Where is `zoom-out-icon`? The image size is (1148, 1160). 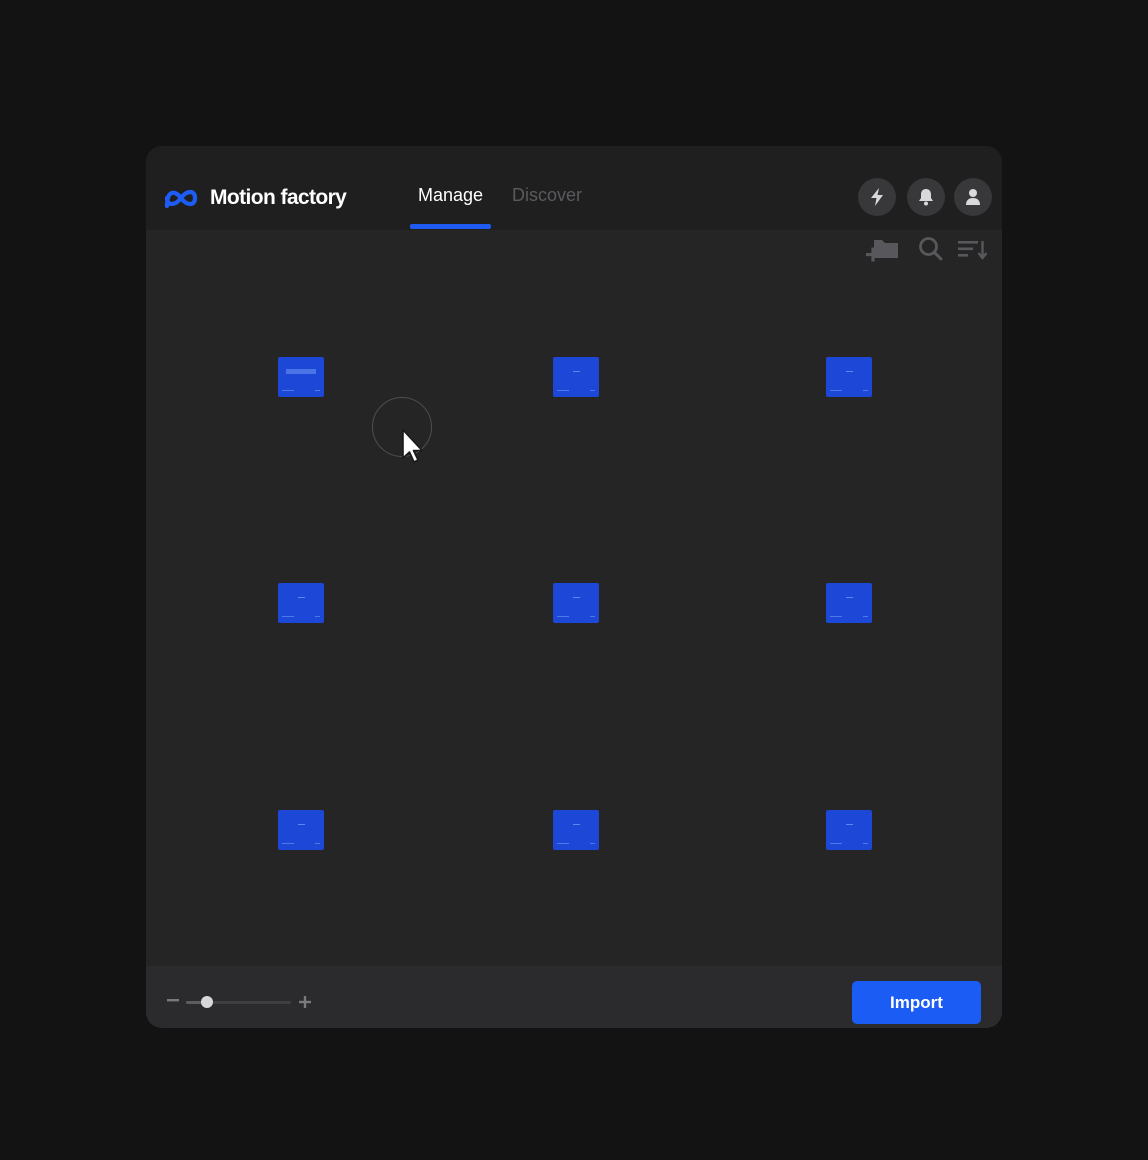
zoom-out-icon is located at coordinates (173, 1000).